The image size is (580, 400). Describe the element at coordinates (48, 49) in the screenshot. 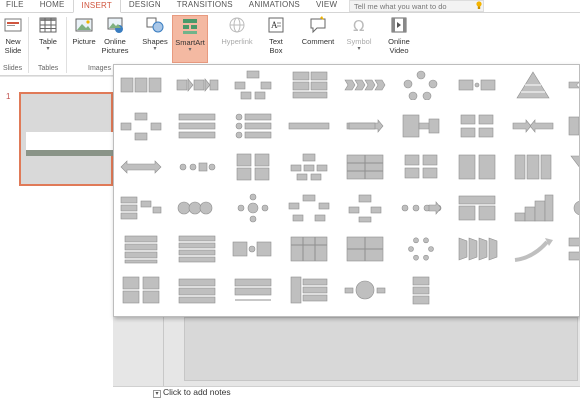

I see `chevron-down-icon: ▾` at that location.